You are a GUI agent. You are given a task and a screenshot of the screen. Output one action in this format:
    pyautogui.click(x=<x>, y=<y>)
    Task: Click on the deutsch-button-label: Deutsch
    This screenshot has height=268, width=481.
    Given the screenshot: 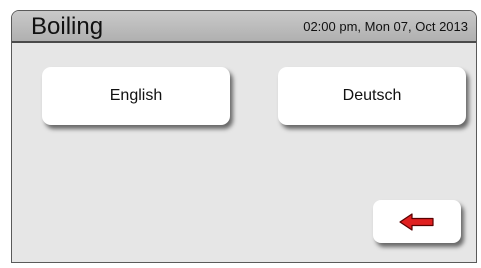 What is the action you would take?
    pyautogui.click(x=372, y=95)
    